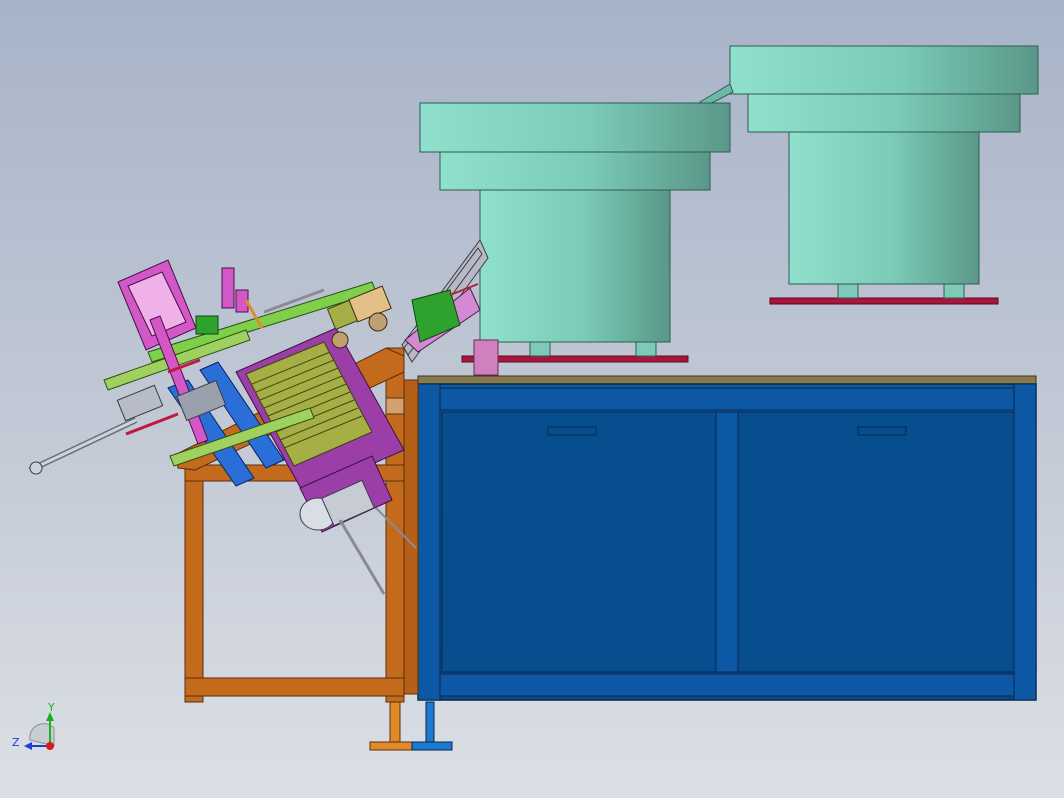 Image resolution: width=1064 pixels, height=798 pixels. I want to click on coordinate-triad: Y Z, so click(38, 730).